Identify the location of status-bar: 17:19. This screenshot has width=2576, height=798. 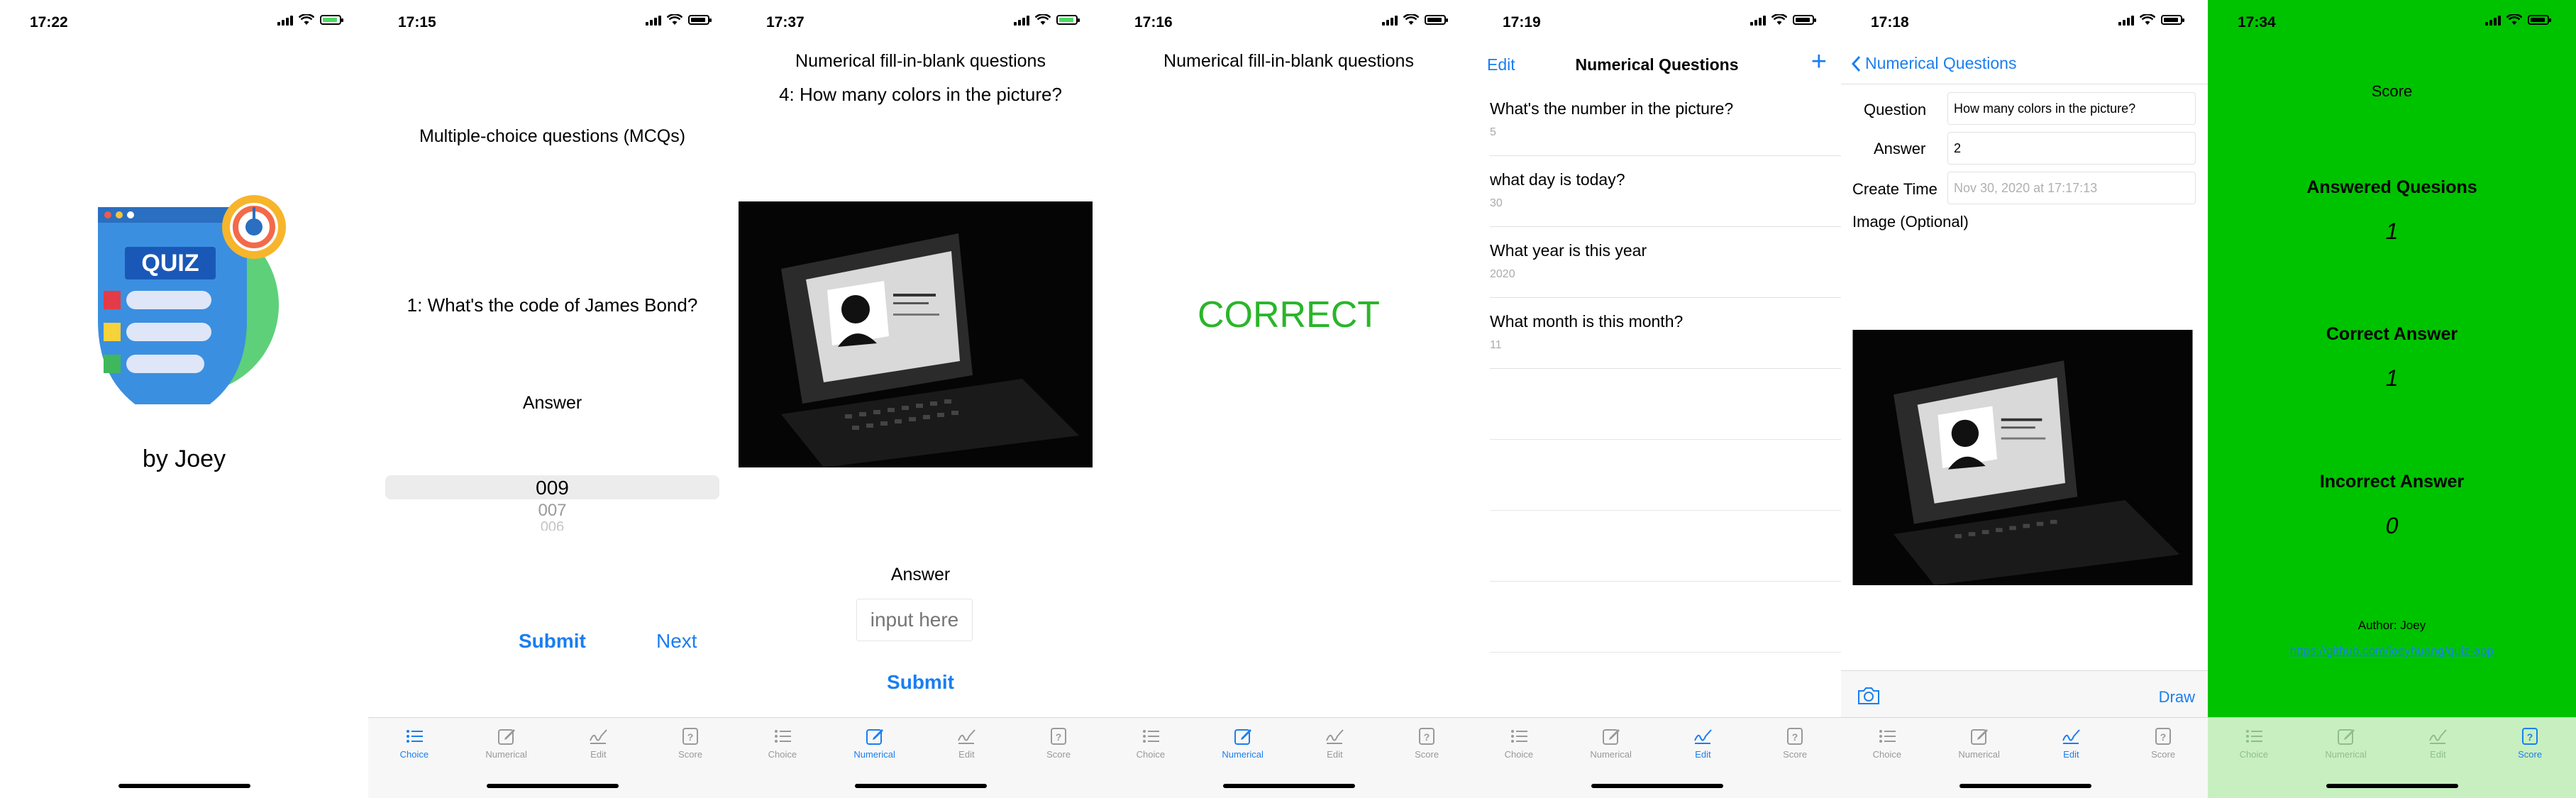
(1657, 25).